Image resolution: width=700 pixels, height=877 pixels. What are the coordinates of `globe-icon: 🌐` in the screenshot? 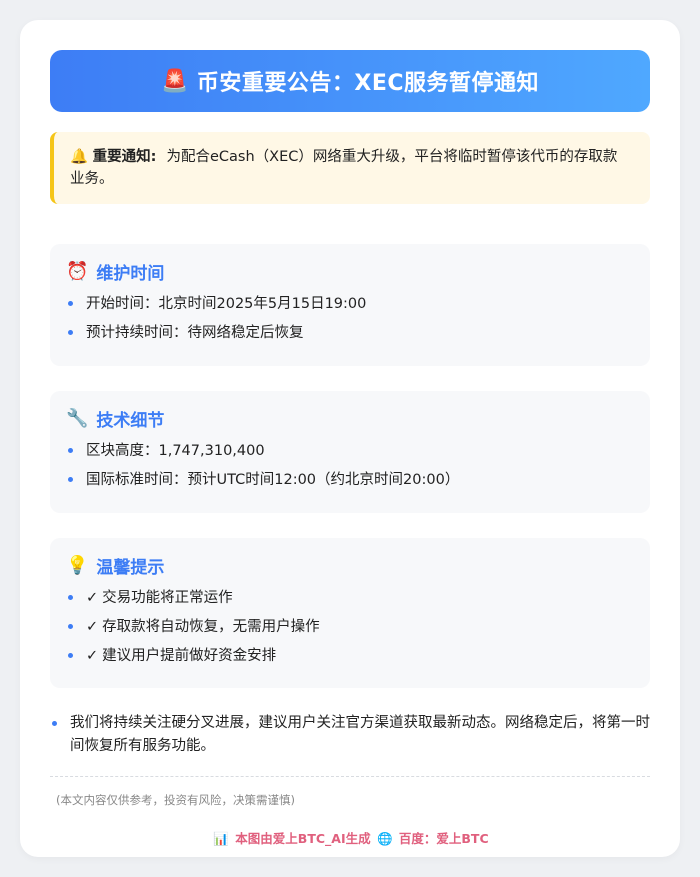 It's located at (384, 838).